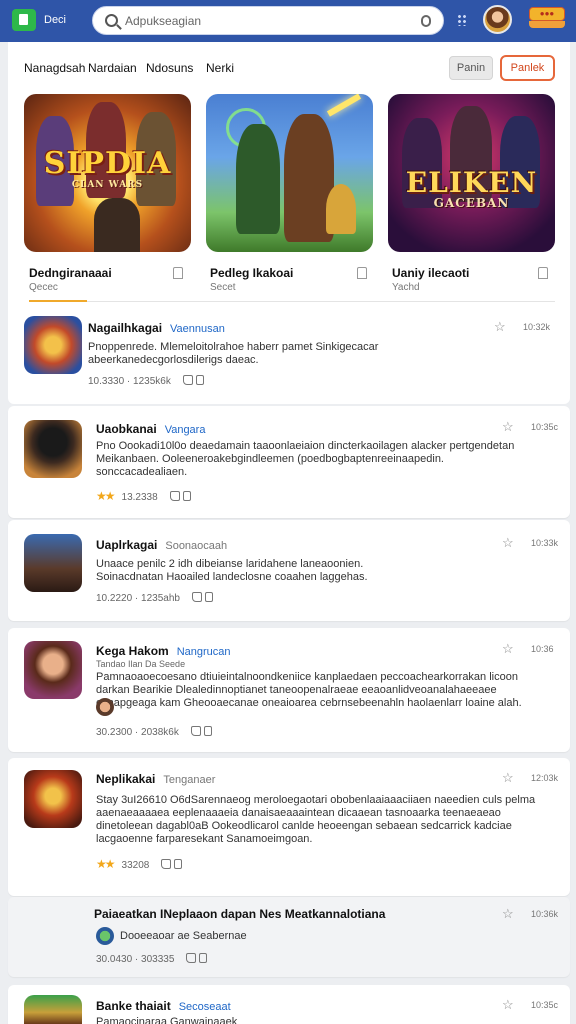 Image resolution: width=576 pixels, height=1024 pixels. Describe the element at coordinates (55, 20) in the screenshot. I see `app-label: Deci` at that location.